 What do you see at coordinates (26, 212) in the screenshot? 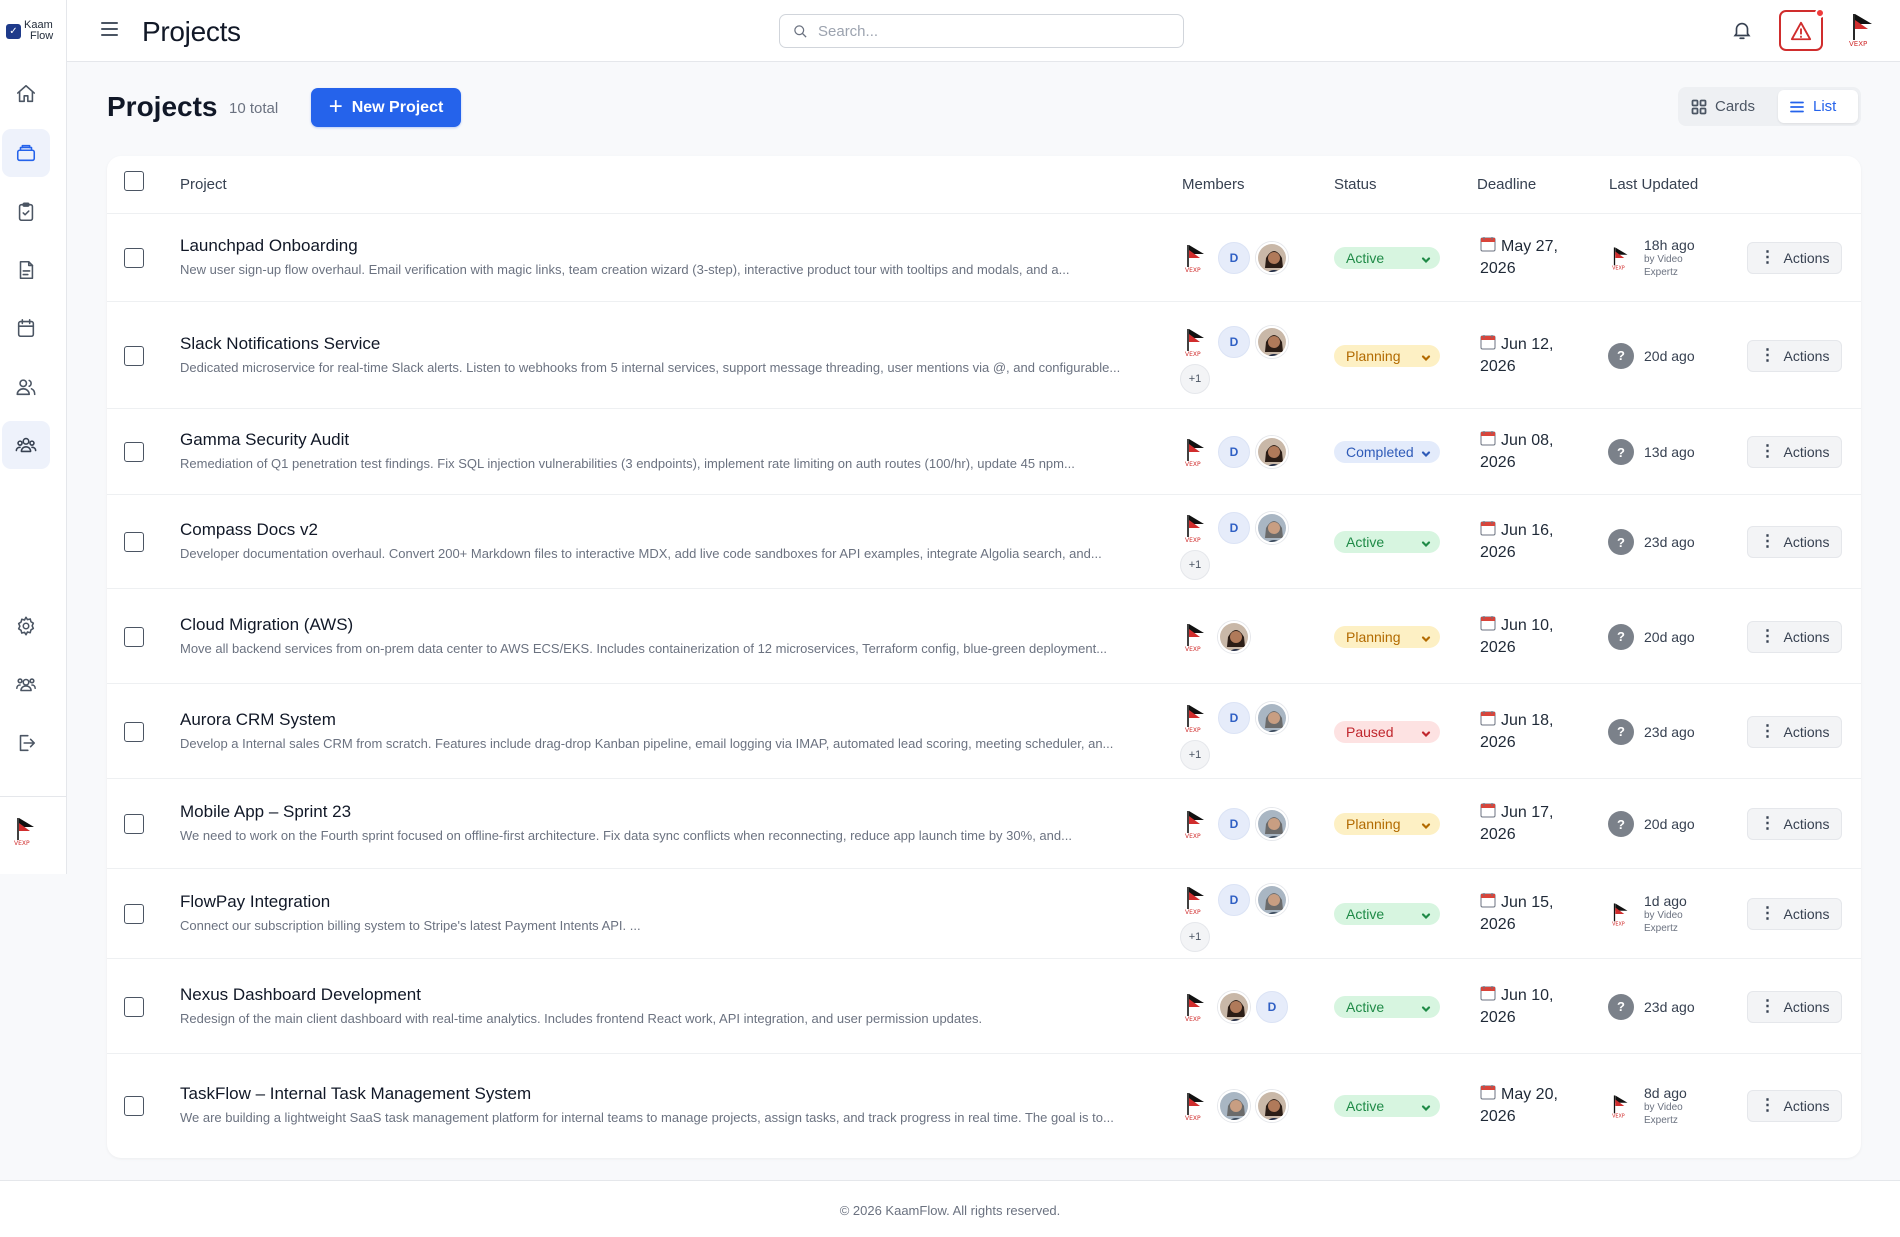
I see `sidebar-item-tasks` at bounding box center [26, 212].